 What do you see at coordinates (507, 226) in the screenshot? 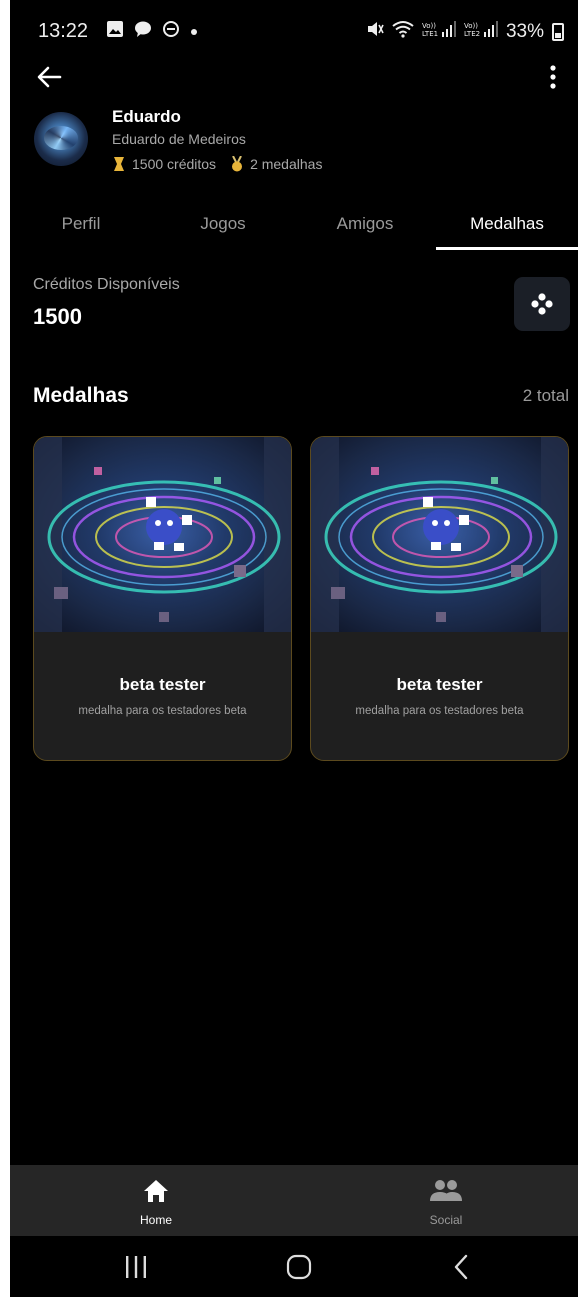
I see `tab-medalhas: Medalhas` at bounding box center [507, 226].